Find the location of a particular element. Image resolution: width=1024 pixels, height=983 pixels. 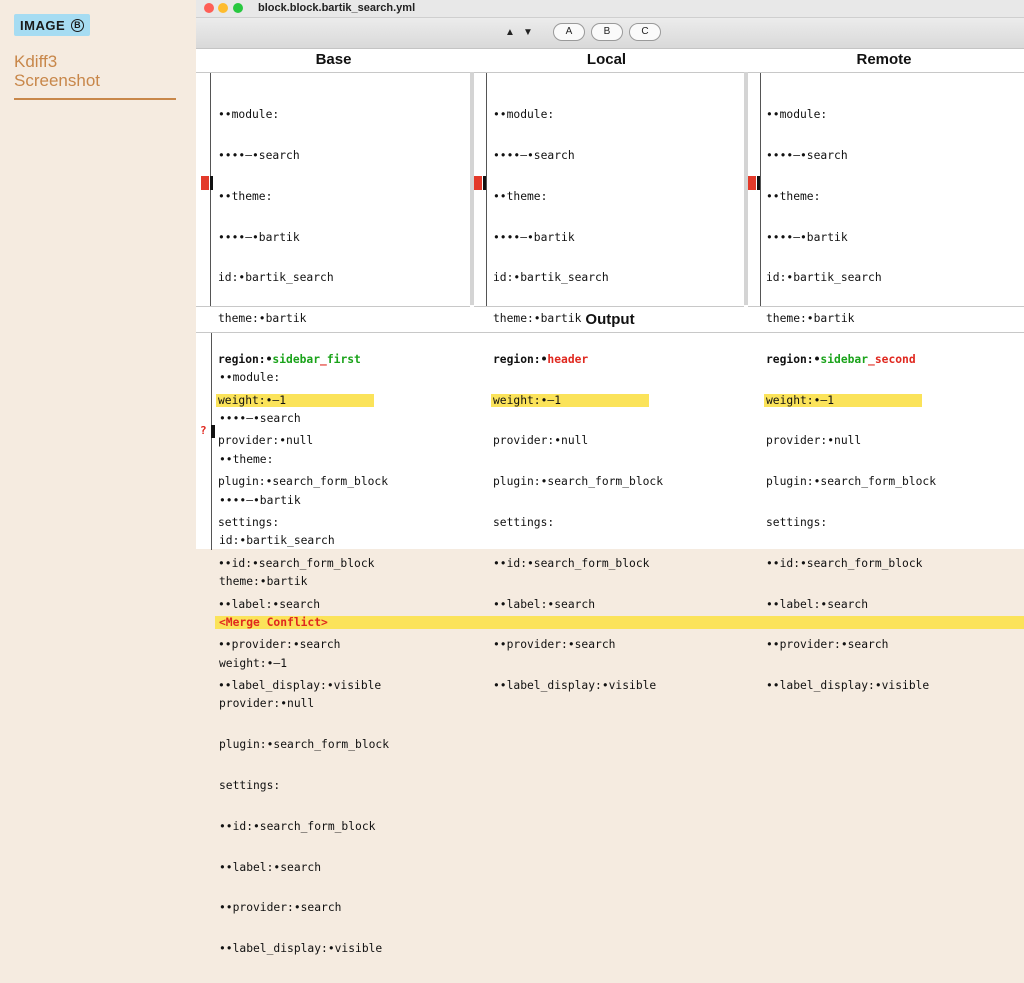

minimize-window-button is located at coordinates (223, 8).